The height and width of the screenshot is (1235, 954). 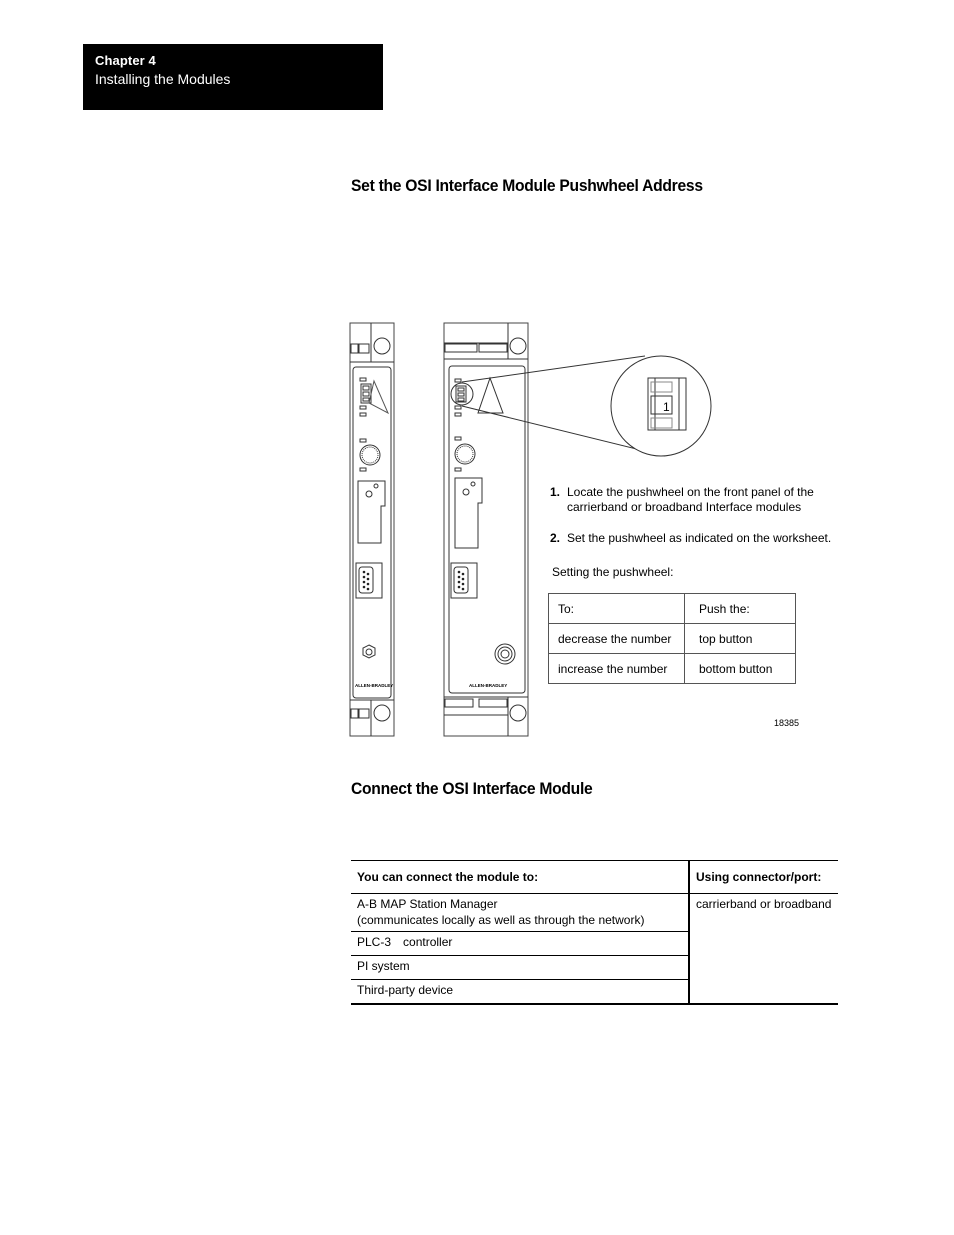 I want to click on port-cell: carrierband or broadband, so click(x=763, y=949).